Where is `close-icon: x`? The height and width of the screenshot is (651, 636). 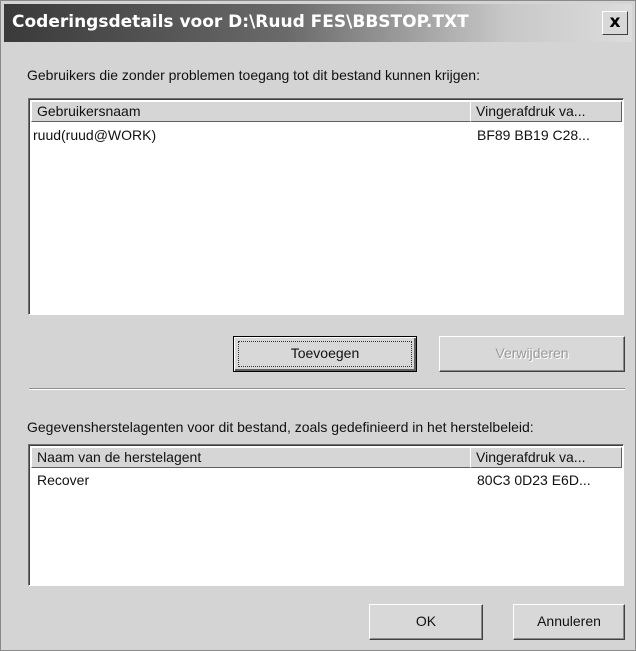 close-icon: x is located at coordinates (615, 22).